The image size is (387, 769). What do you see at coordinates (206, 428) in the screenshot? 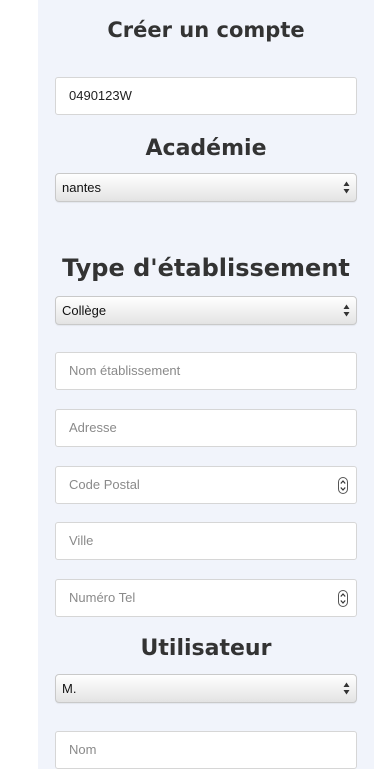
I see `adresse-input: Adresse` at bounding box center [206, 428].